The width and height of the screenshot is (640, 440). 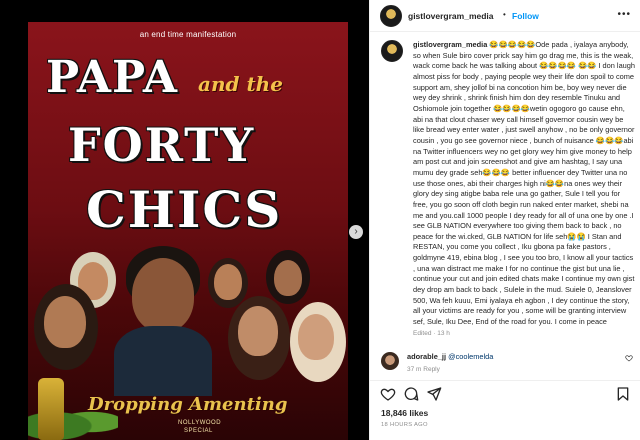 I want to click on poster-tagline: an end time manifestation, so click(x=188, y=34).